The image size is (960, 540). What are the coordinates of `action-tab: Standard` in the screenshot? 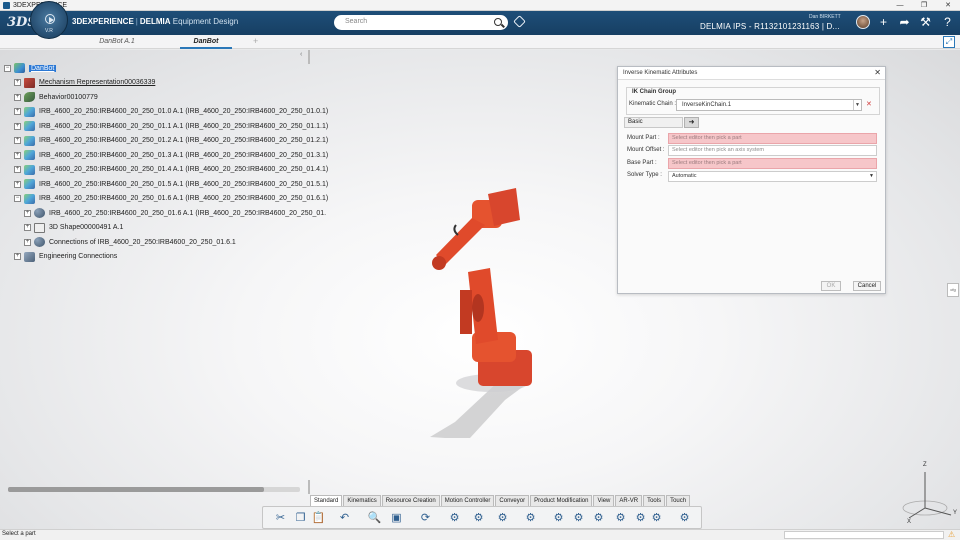 It's located at (326, 500).